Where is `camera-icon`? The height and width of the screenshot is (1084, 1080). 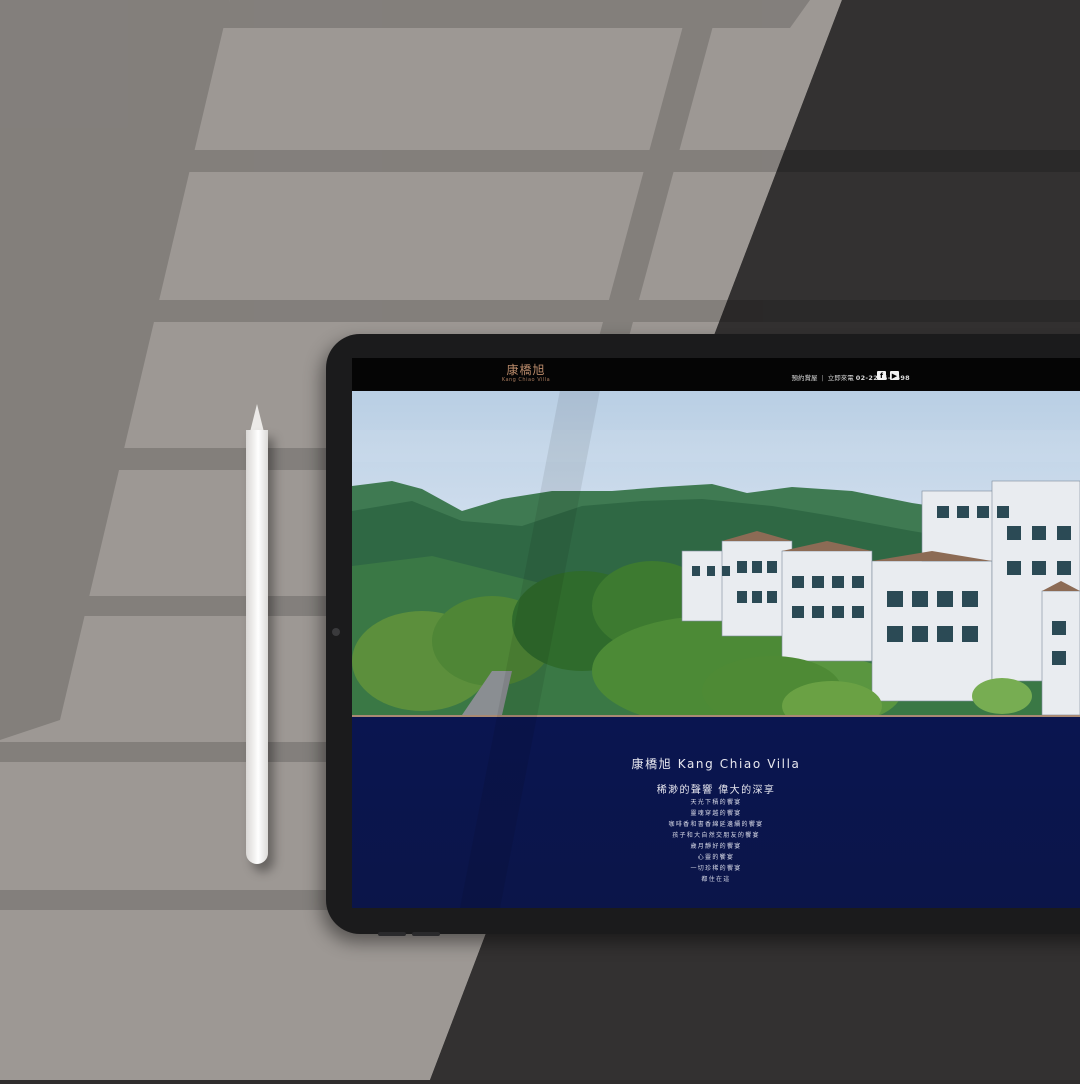
camera-icon is located at coordinates (336, 632).